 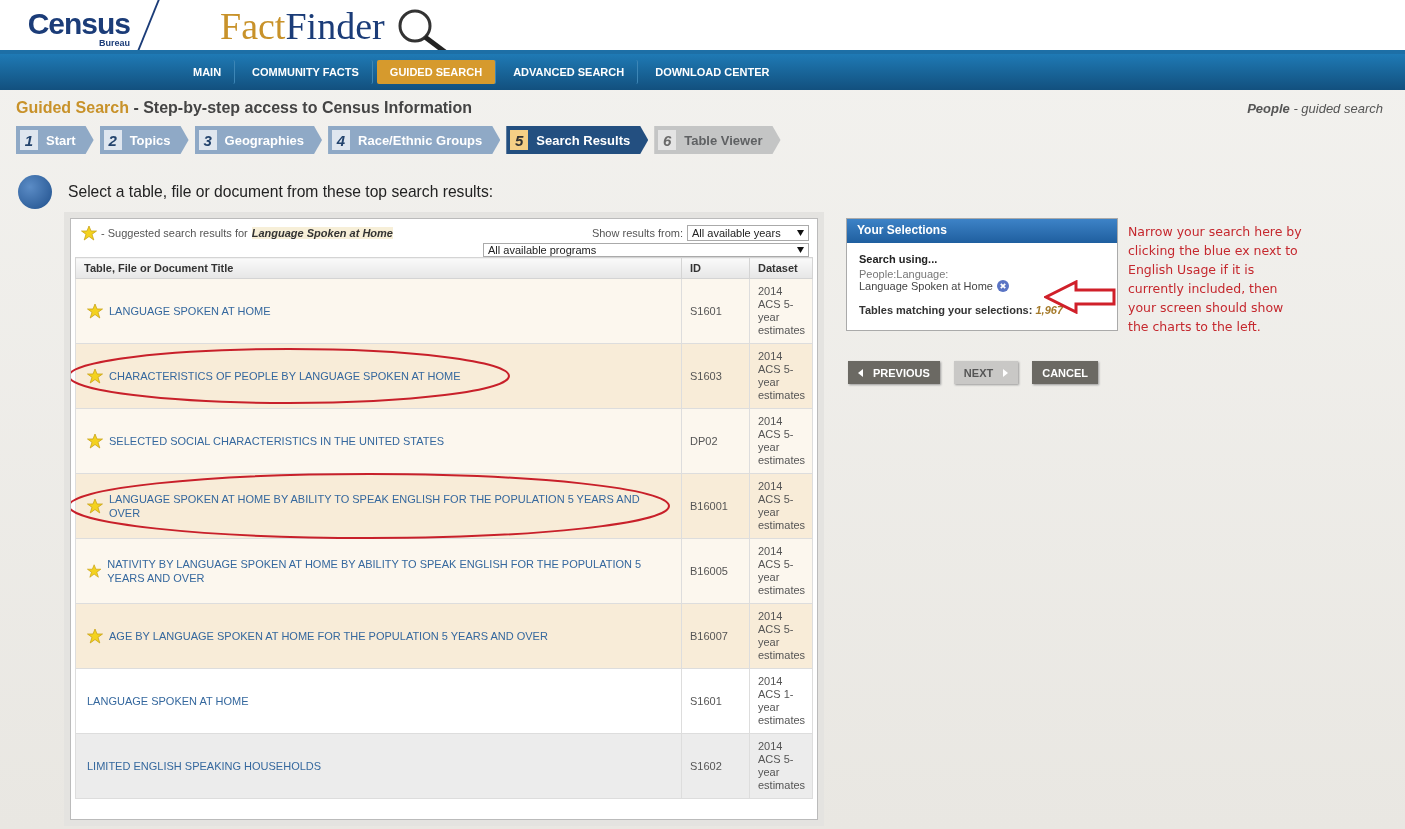 I want to click on filter-label: Show results from:, so click(x=637, y=233).